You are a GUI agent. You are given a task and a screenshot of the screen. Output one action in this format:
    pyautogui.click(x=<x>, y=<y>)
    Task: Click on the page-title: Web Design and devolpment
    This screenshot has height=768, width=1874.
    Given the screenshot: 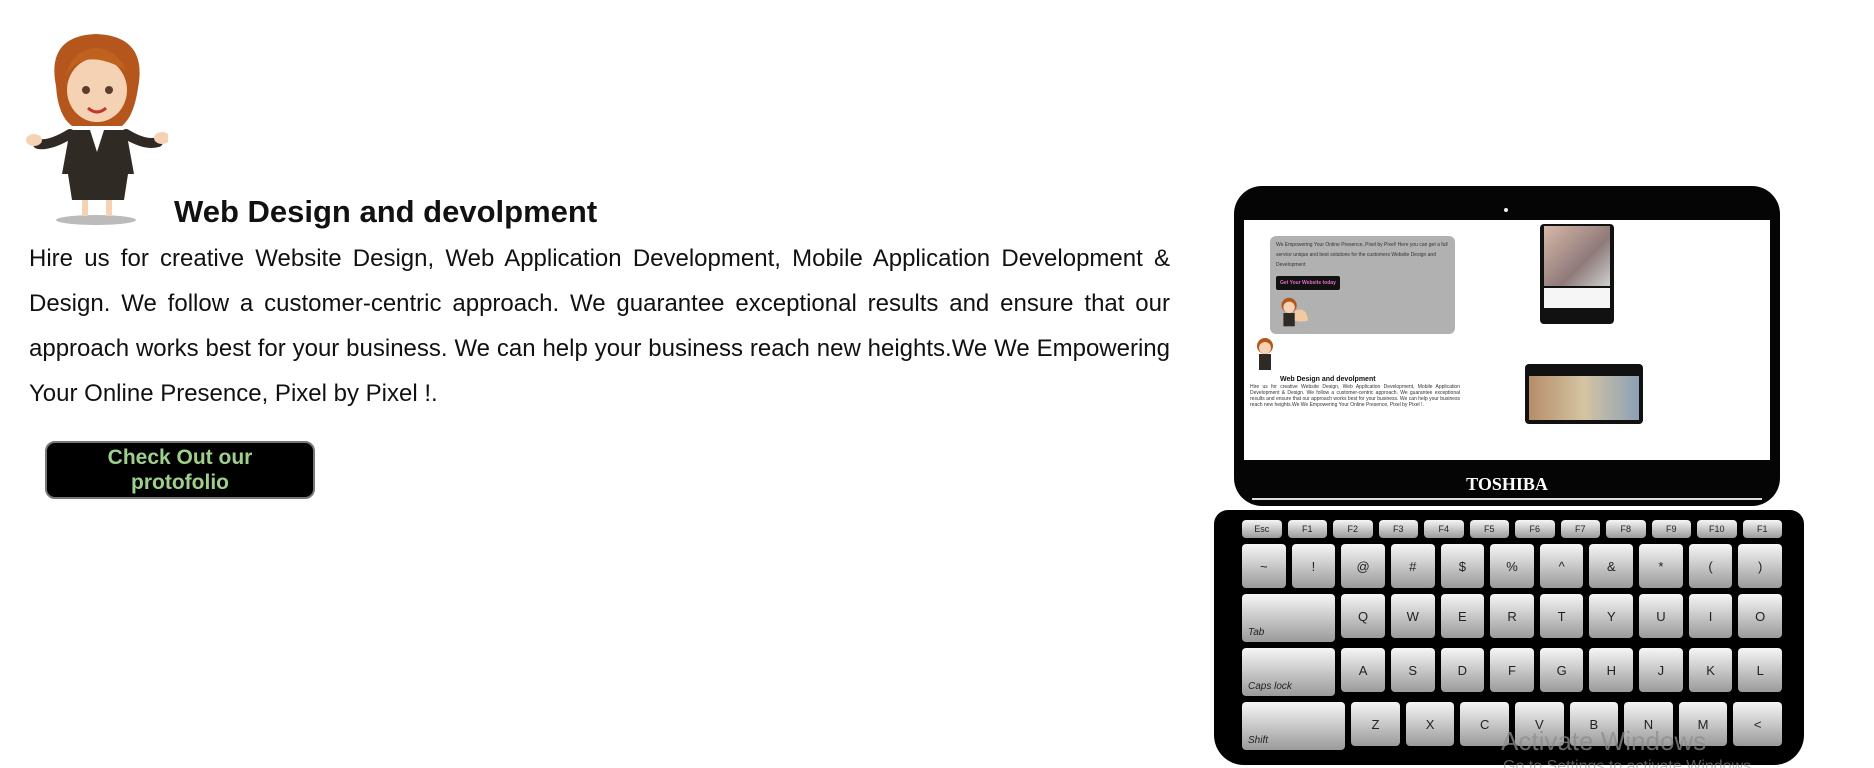 What is the action you would take?
    pyautogui.click(x=386, y=211)
    